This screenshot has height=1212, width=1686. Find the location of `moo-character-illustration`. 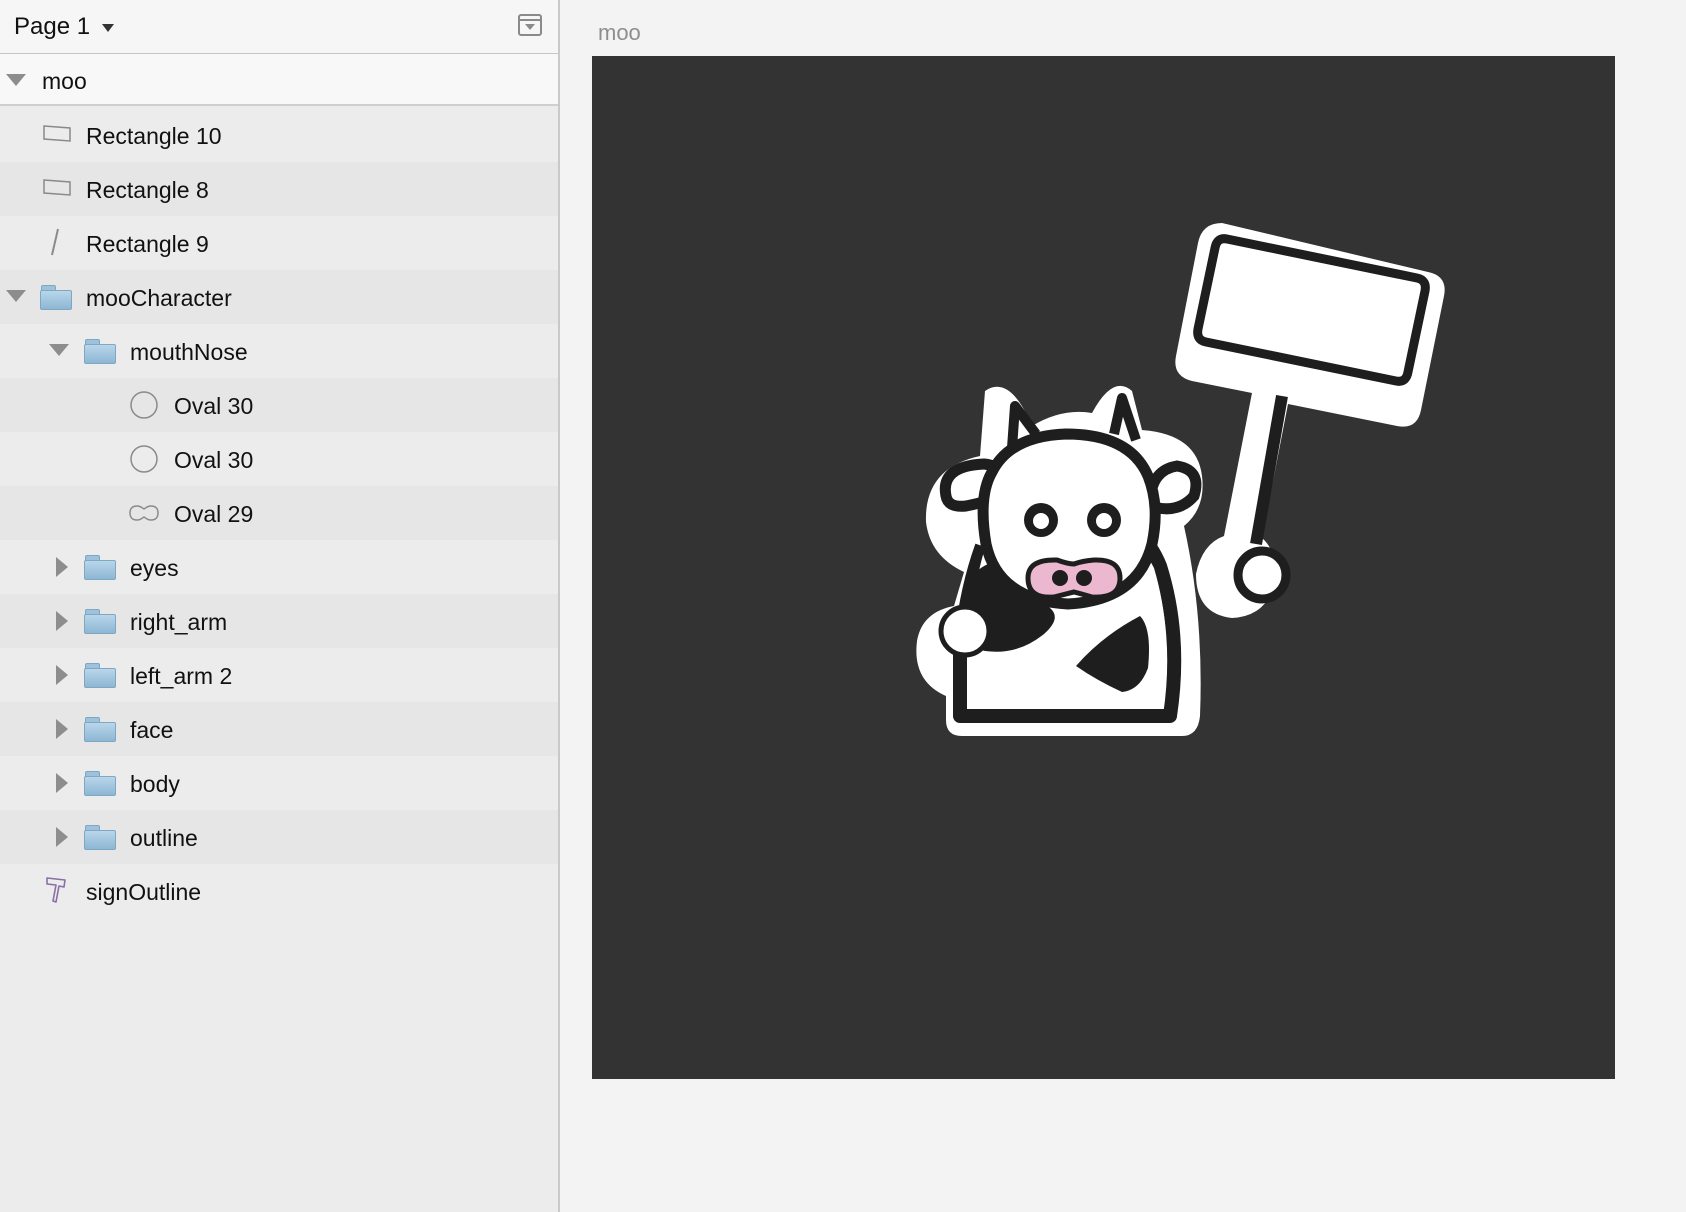

moo-character-illustration is located at coordinates (1180, 479).